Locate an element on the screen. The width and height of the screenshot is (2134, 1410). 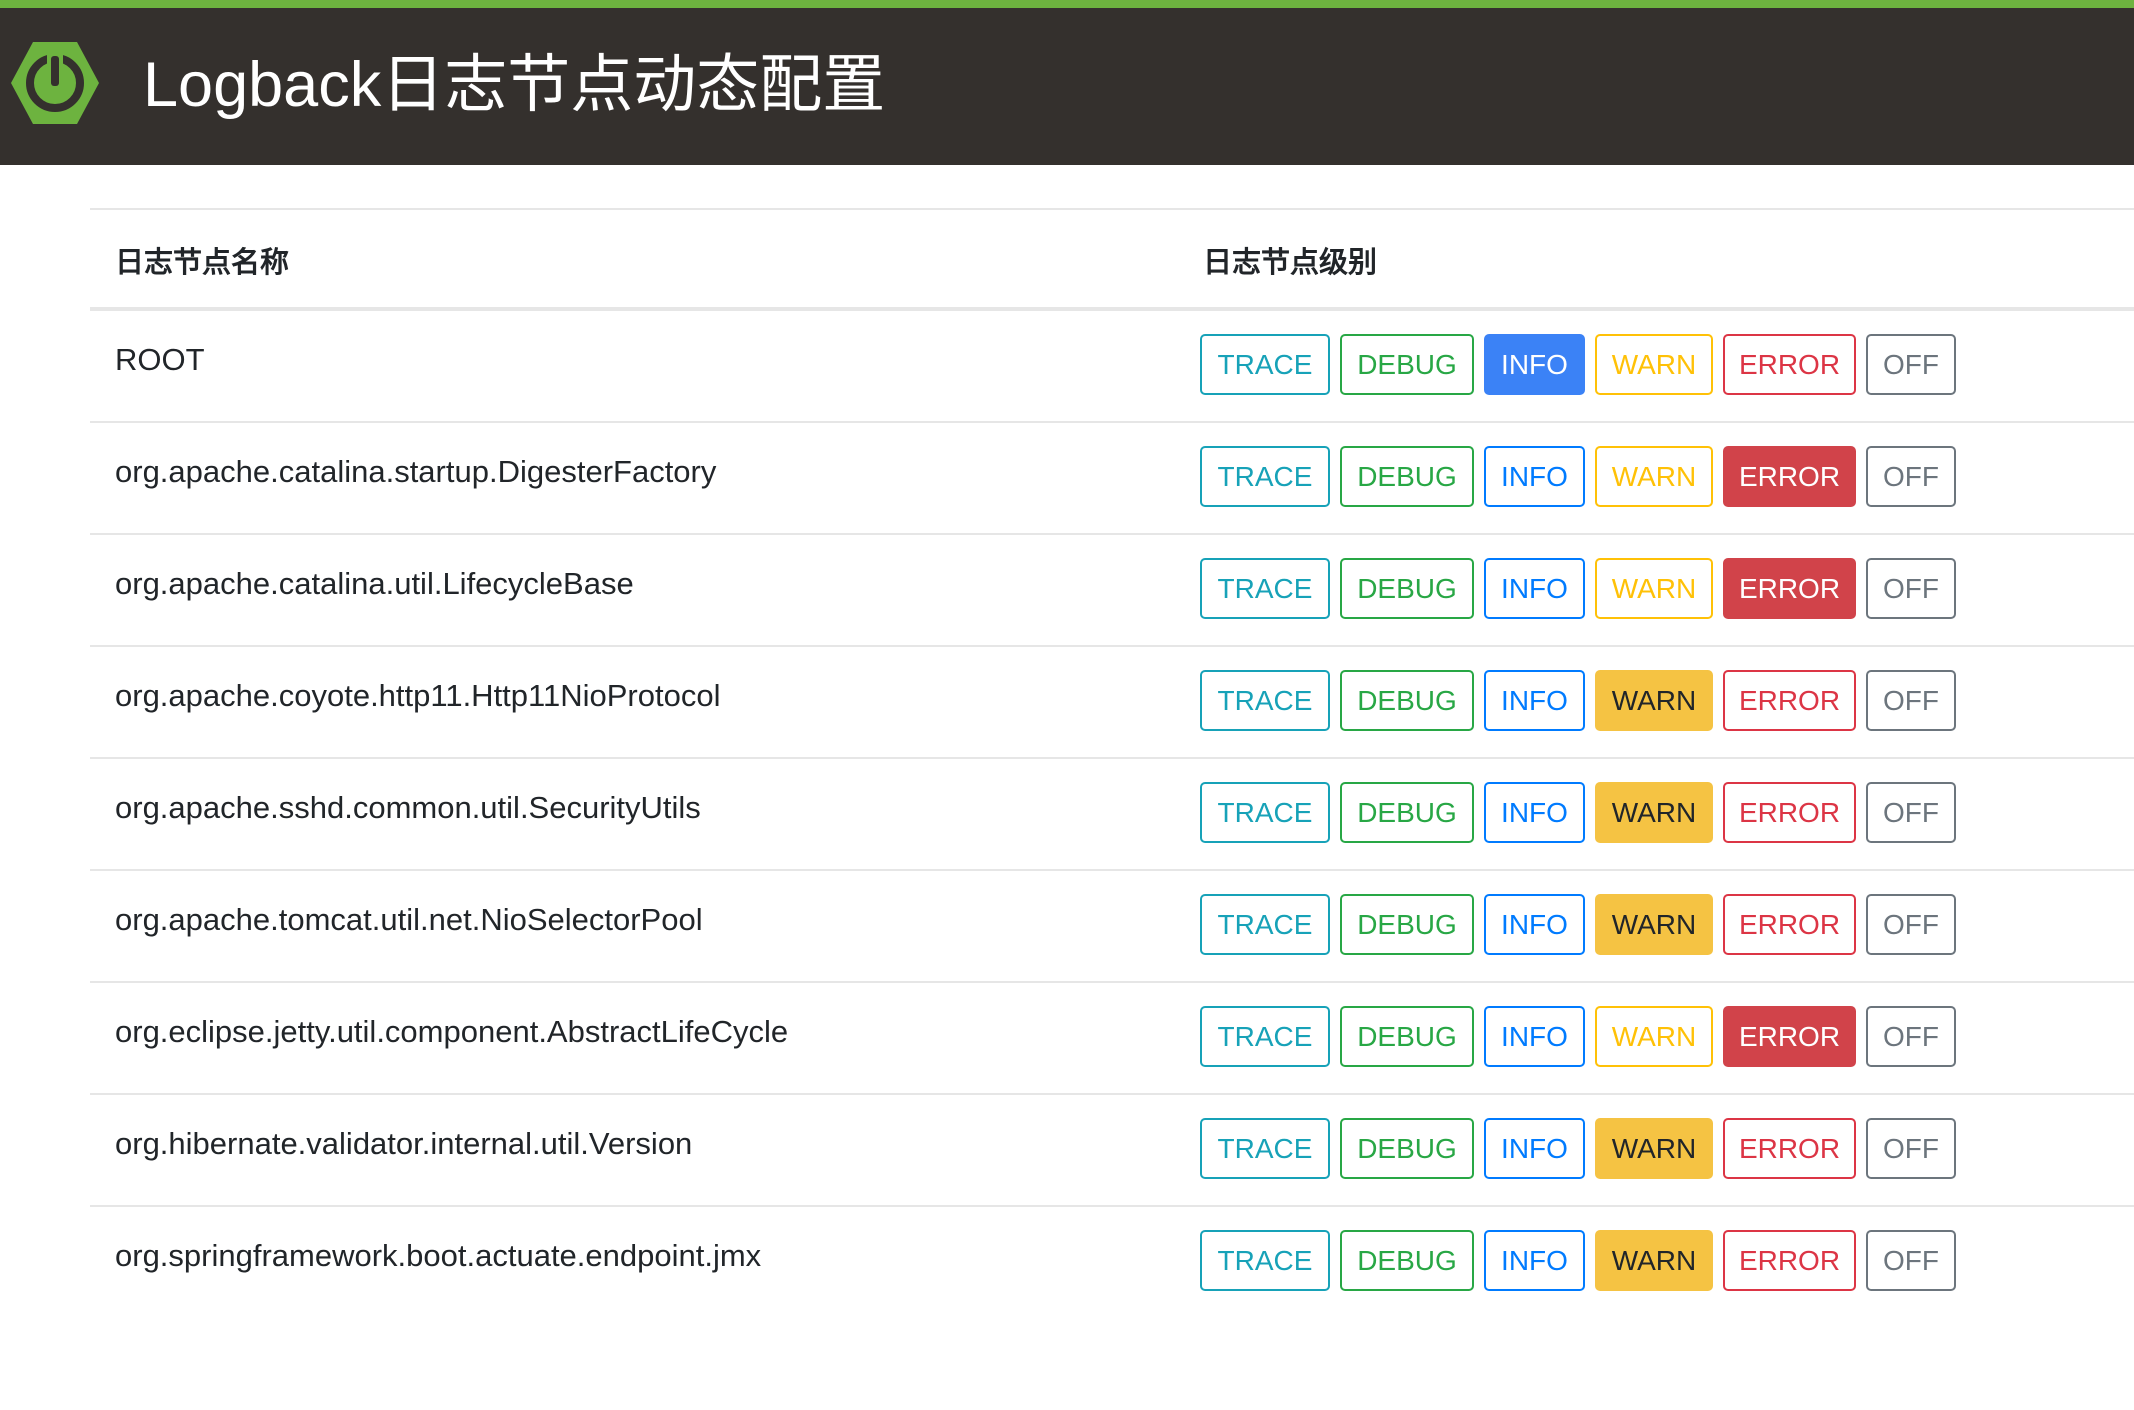
column-header-name: 日志节点名称 is located at coordinates (202, 263).